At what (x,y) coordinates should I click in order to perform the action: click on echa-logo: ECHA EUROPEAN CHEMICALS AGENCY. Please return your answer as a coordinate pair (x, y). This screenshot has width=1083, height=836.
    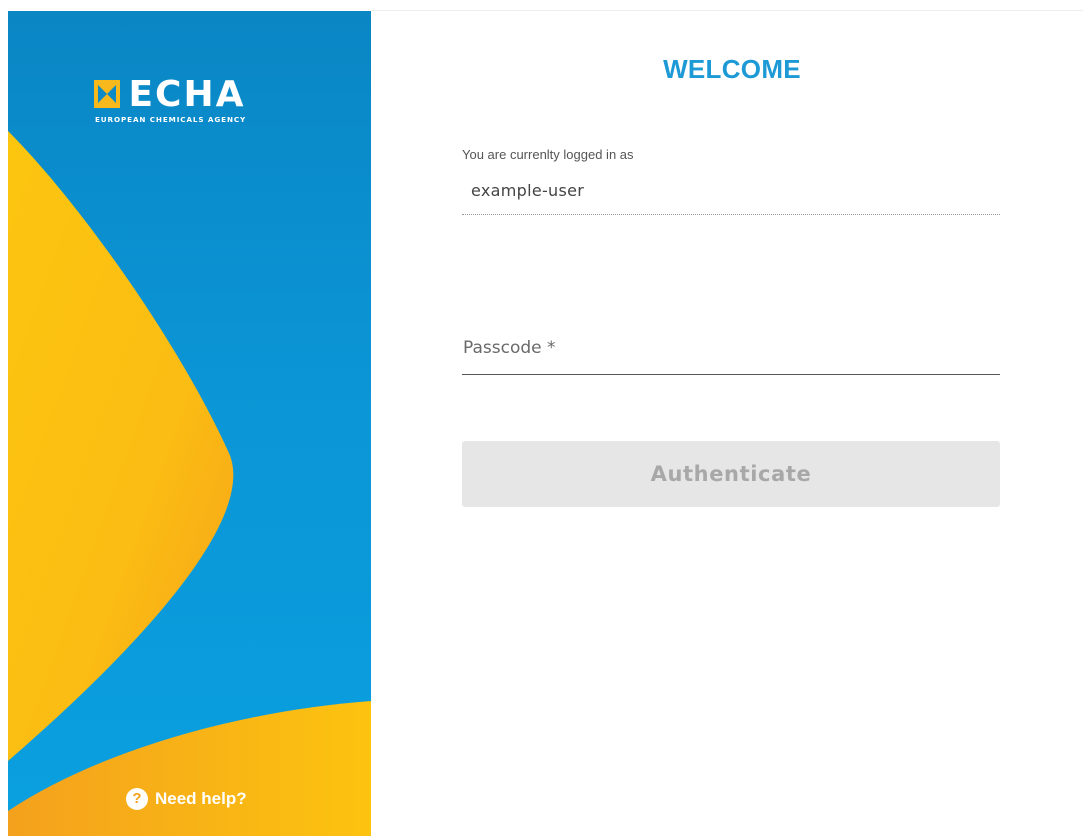
    Looking at the image, I should click on (194, 99).